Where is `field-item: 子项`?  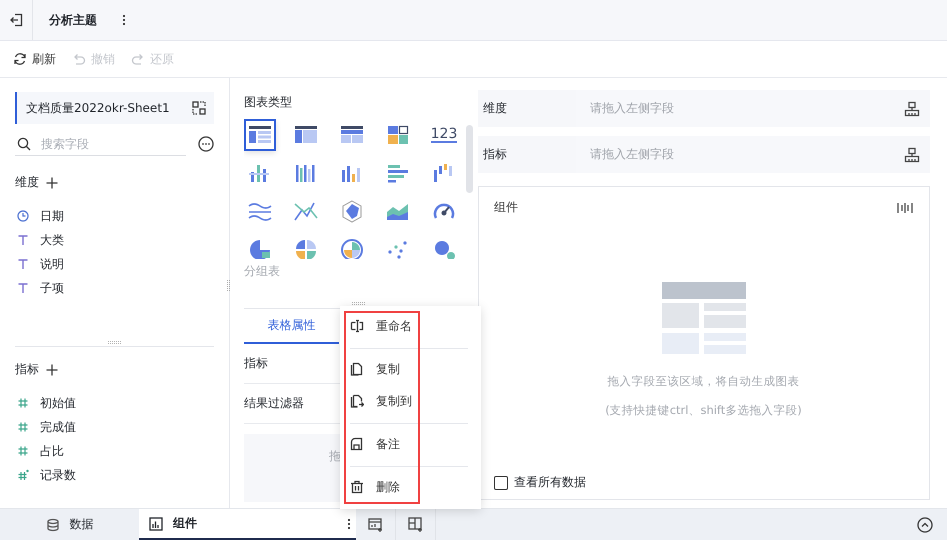 field-item: 子项 is located at coordinates (114, 288).